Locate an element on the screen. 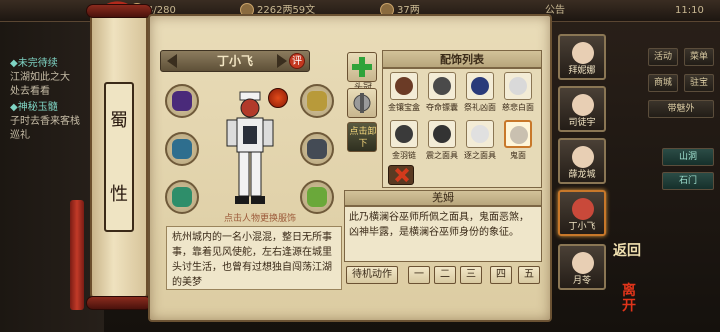  character-figure is located at coordinates (250, 150).